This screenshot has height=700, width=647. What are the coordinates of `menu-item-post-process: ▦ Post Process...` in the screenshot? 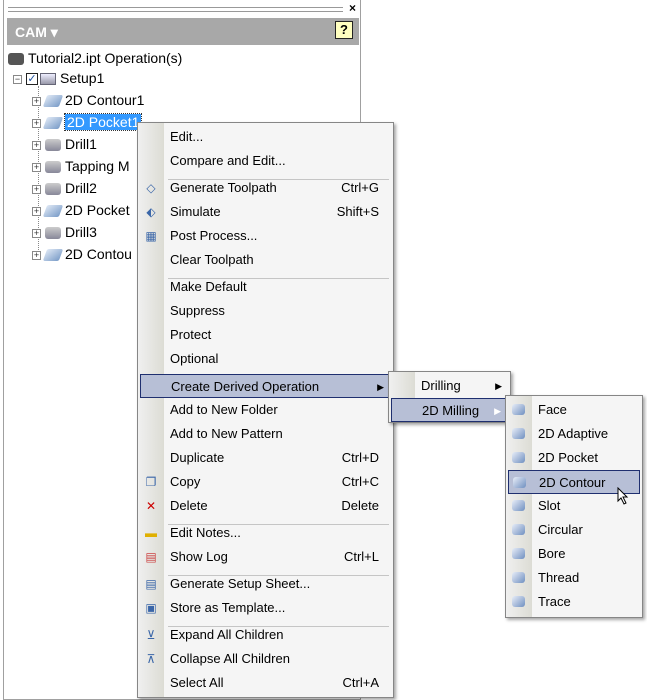 It's located at (265, 236).